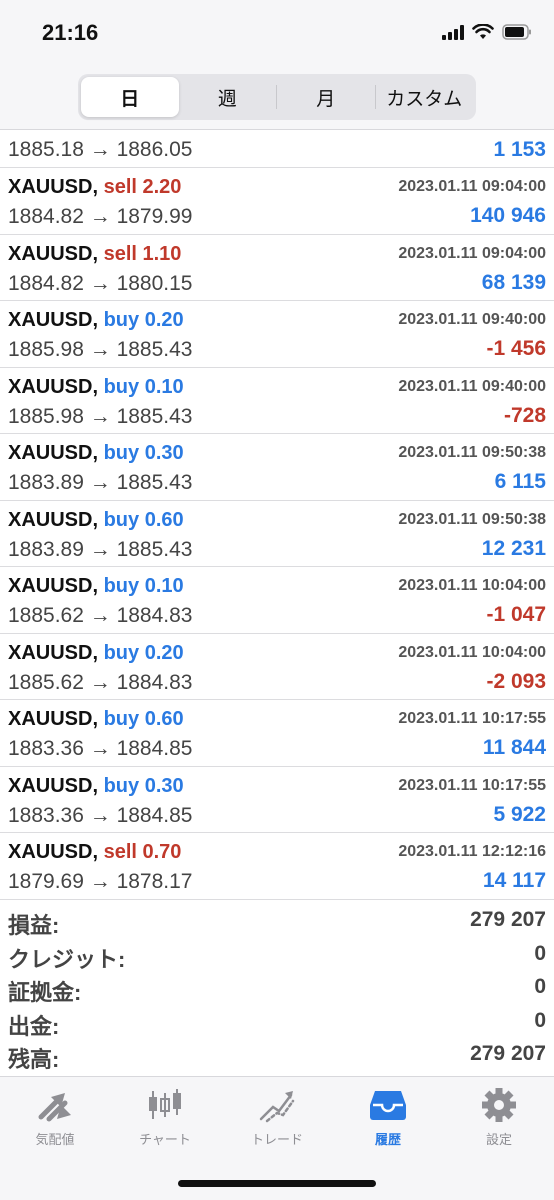 Image resolution: width=554 pixels, height=1200 pixels. Describe the element at coordinates (519, 814) in the screenshot. I see `trade-profit: 5 922` at that location.